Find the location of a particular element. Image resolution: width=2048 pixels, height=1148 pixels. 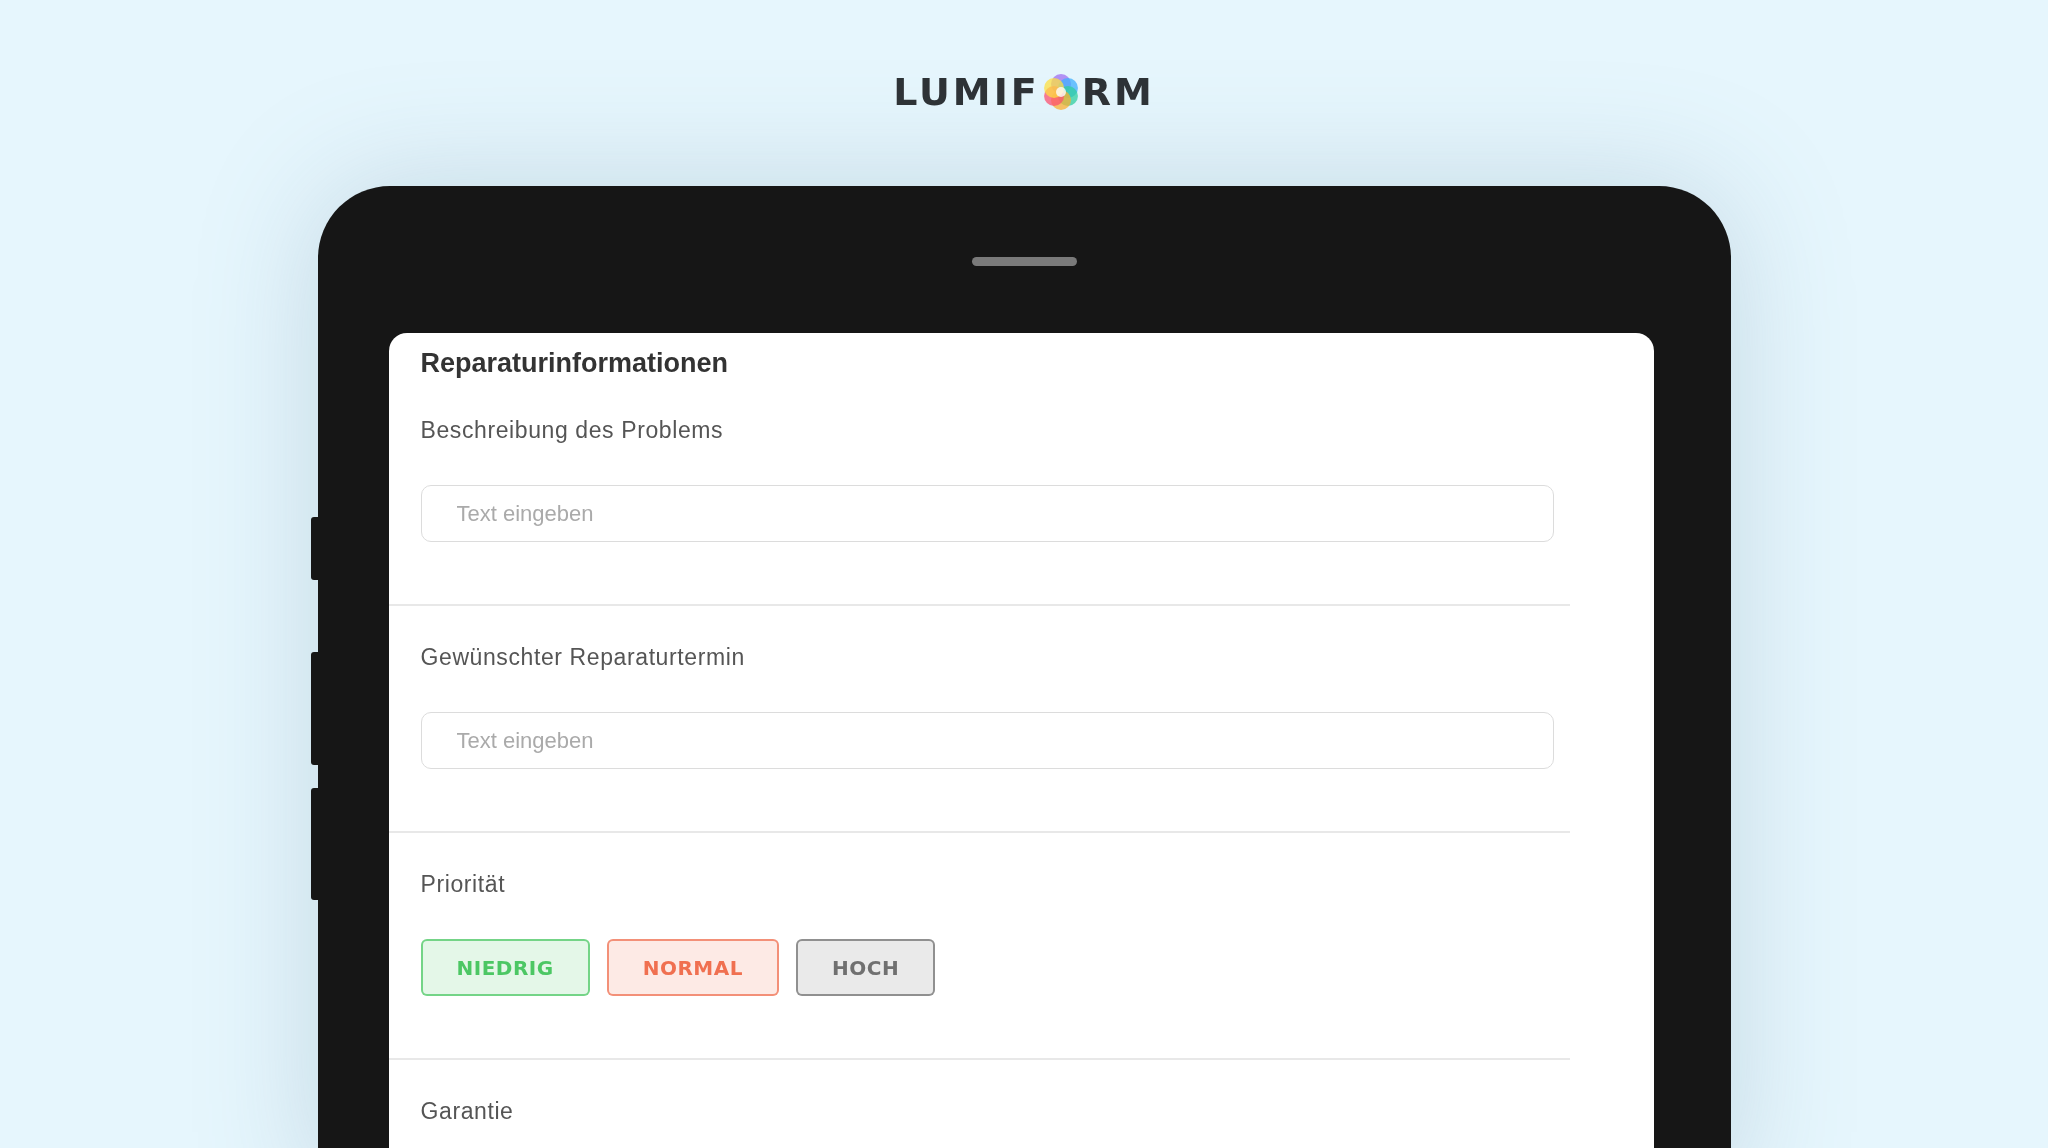

priority-button: NIEDRIG is located at coordinates (505, 967).